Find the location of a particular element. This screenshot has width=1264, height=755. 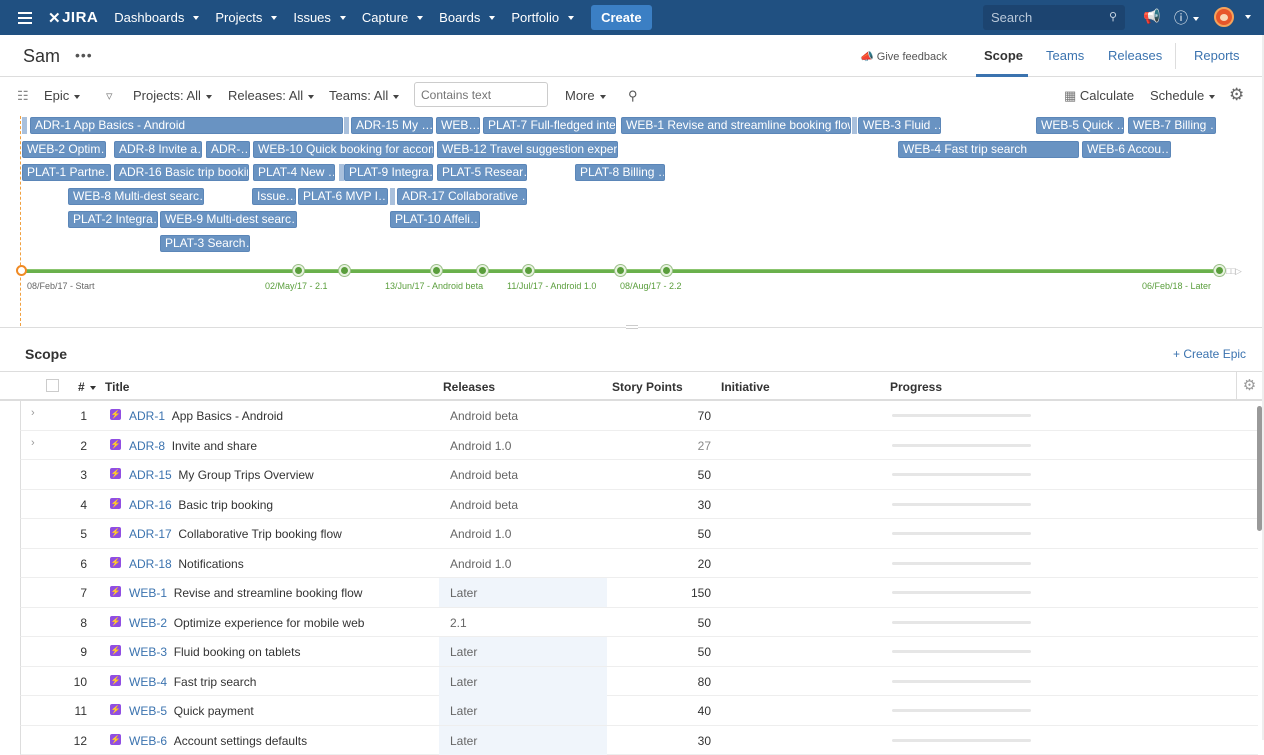

projects-filter: Projects: All is located at coordinates (172, 95).